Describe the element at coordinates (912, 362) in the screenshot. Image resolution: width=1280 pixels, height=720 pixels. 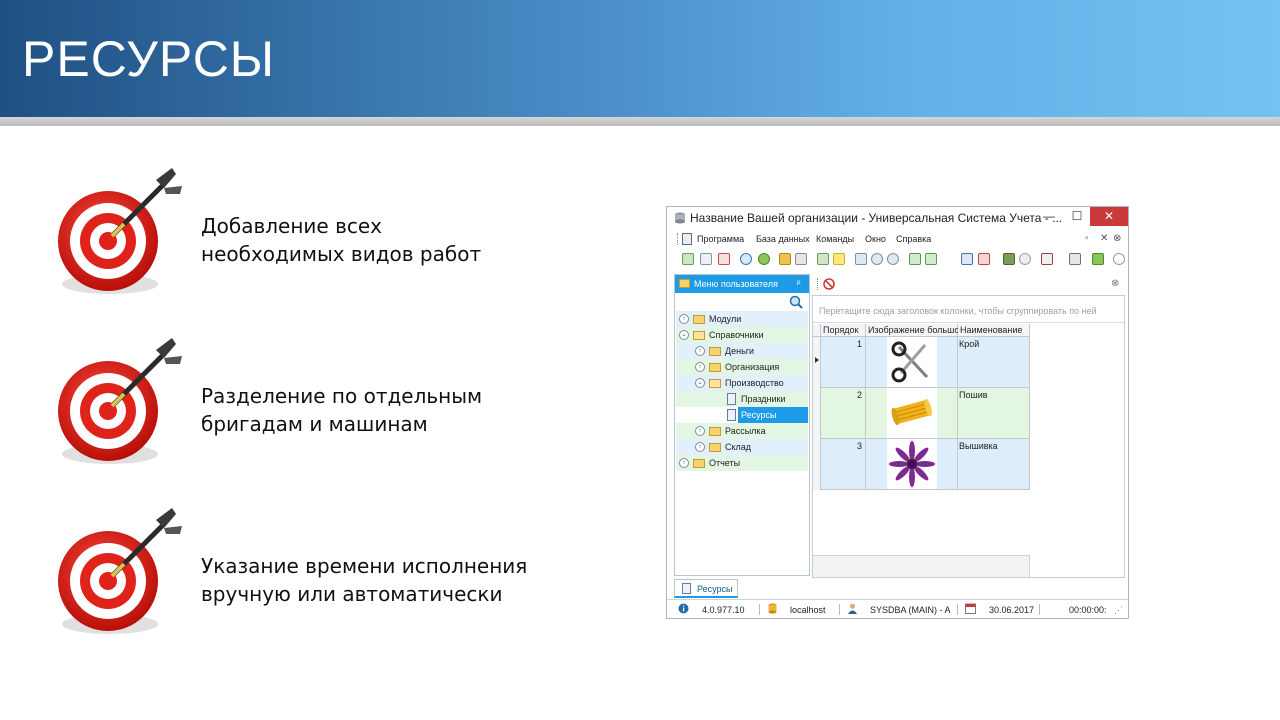
I see `table-row-1-image` at that location.